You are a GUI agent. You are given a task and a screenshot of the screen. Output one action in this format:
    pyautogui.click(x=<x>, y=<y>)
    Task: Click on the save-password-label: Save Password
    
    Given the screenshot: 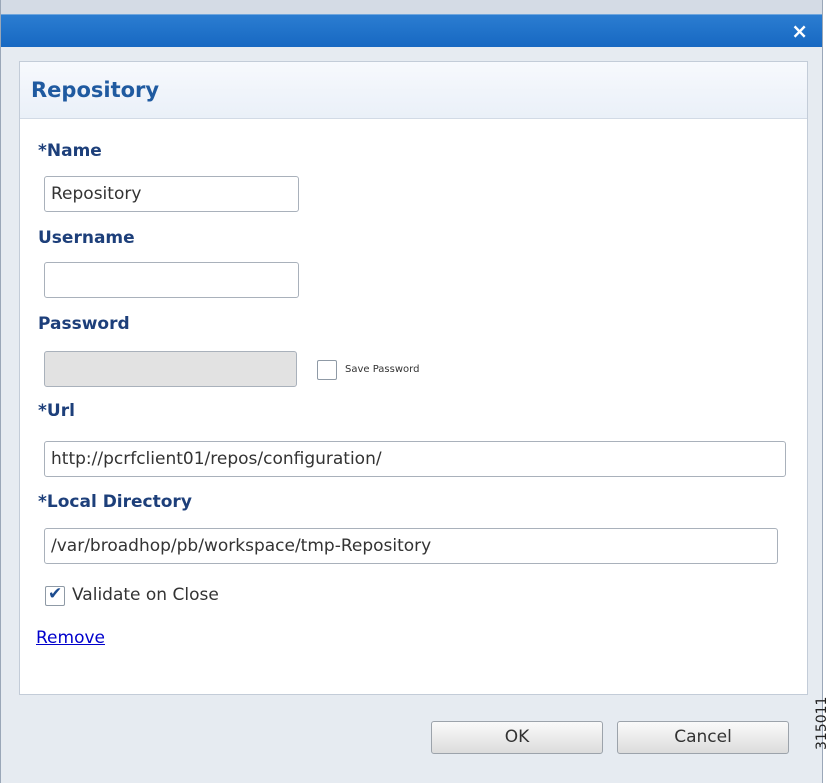 What is the action you would take?
    pyautogui.click(x=382, y=369)
    